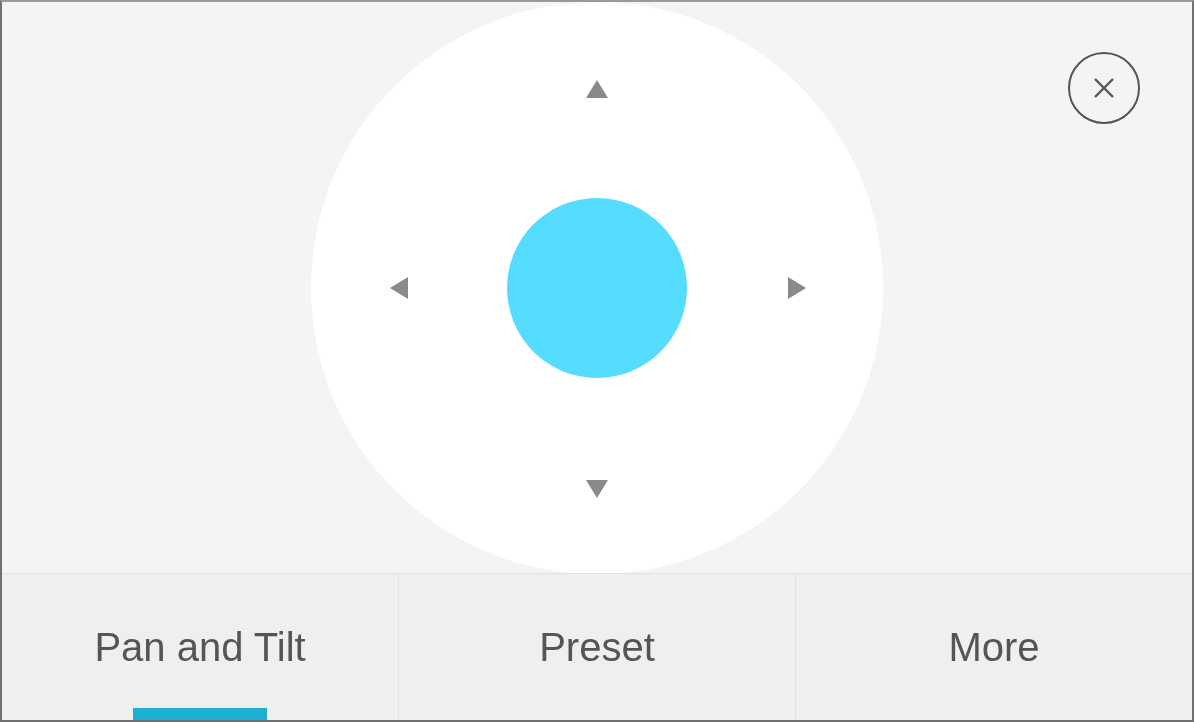  I want to click on pan-down-button, so click(597, 489).